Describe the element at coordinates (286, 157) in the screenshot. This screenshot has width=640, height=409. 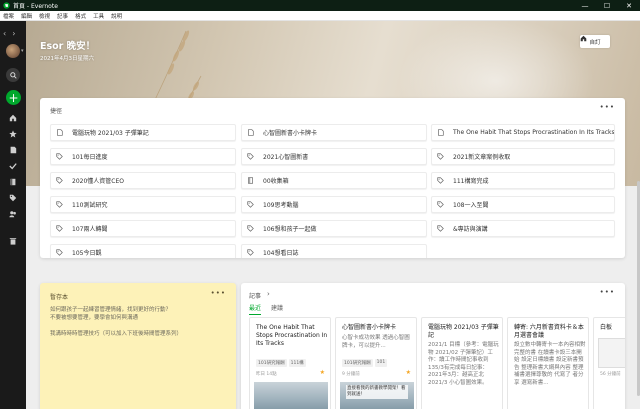
I see `shortcut-label: 2021心智圖新書` at that location.